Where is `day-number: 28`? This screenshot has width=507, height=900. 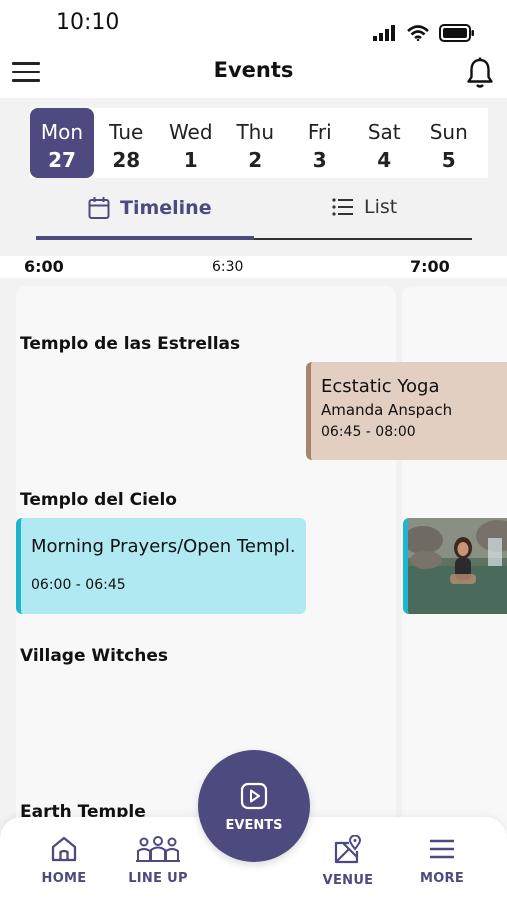
day-number: 28 is located at coordinates (126, 160).